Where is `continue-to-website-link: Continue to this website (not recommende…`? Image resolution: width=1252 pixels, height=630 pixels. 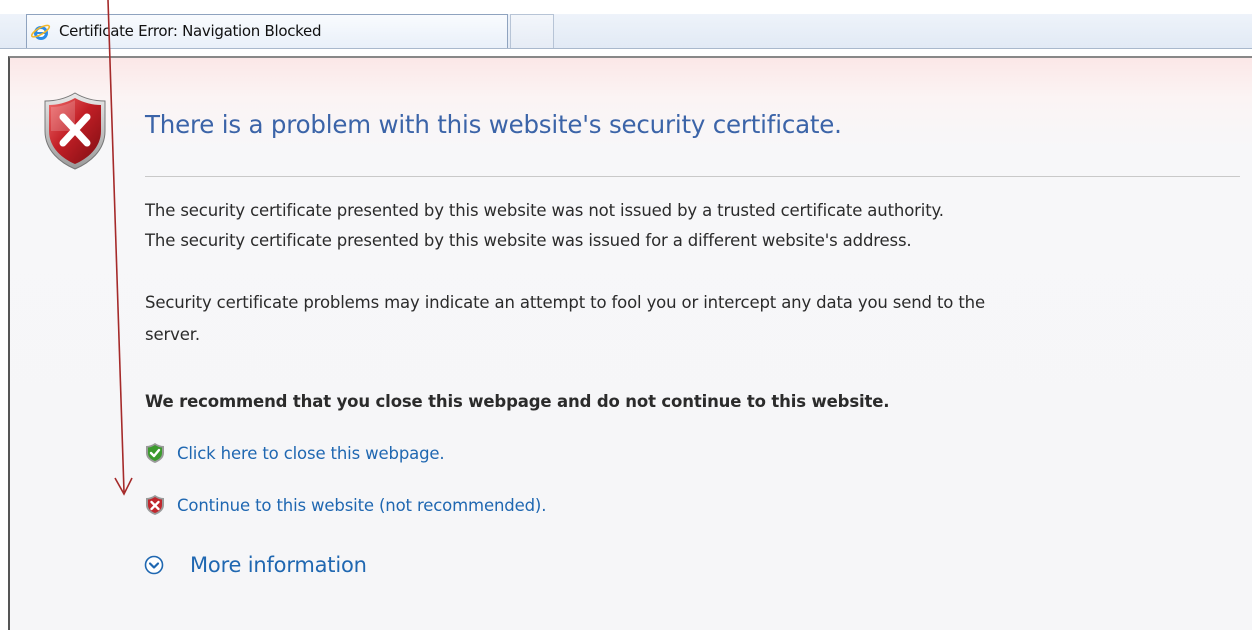
continue-to-website-link: Continue to this website (not recommende… is located at coordinates (345, 505).